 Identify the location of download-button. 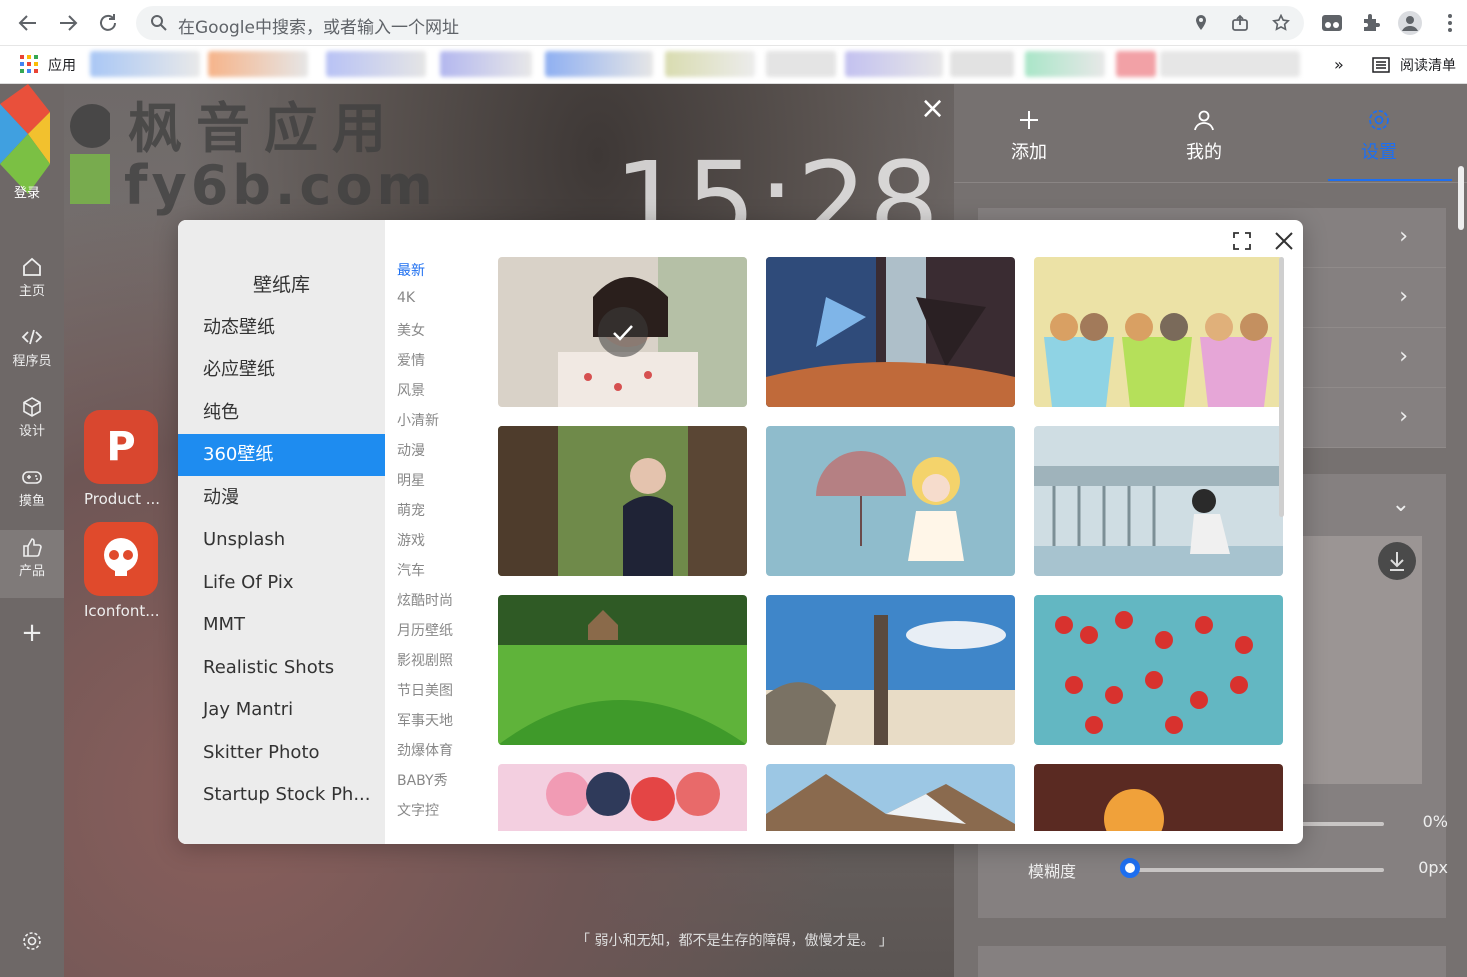
(1397, 561).